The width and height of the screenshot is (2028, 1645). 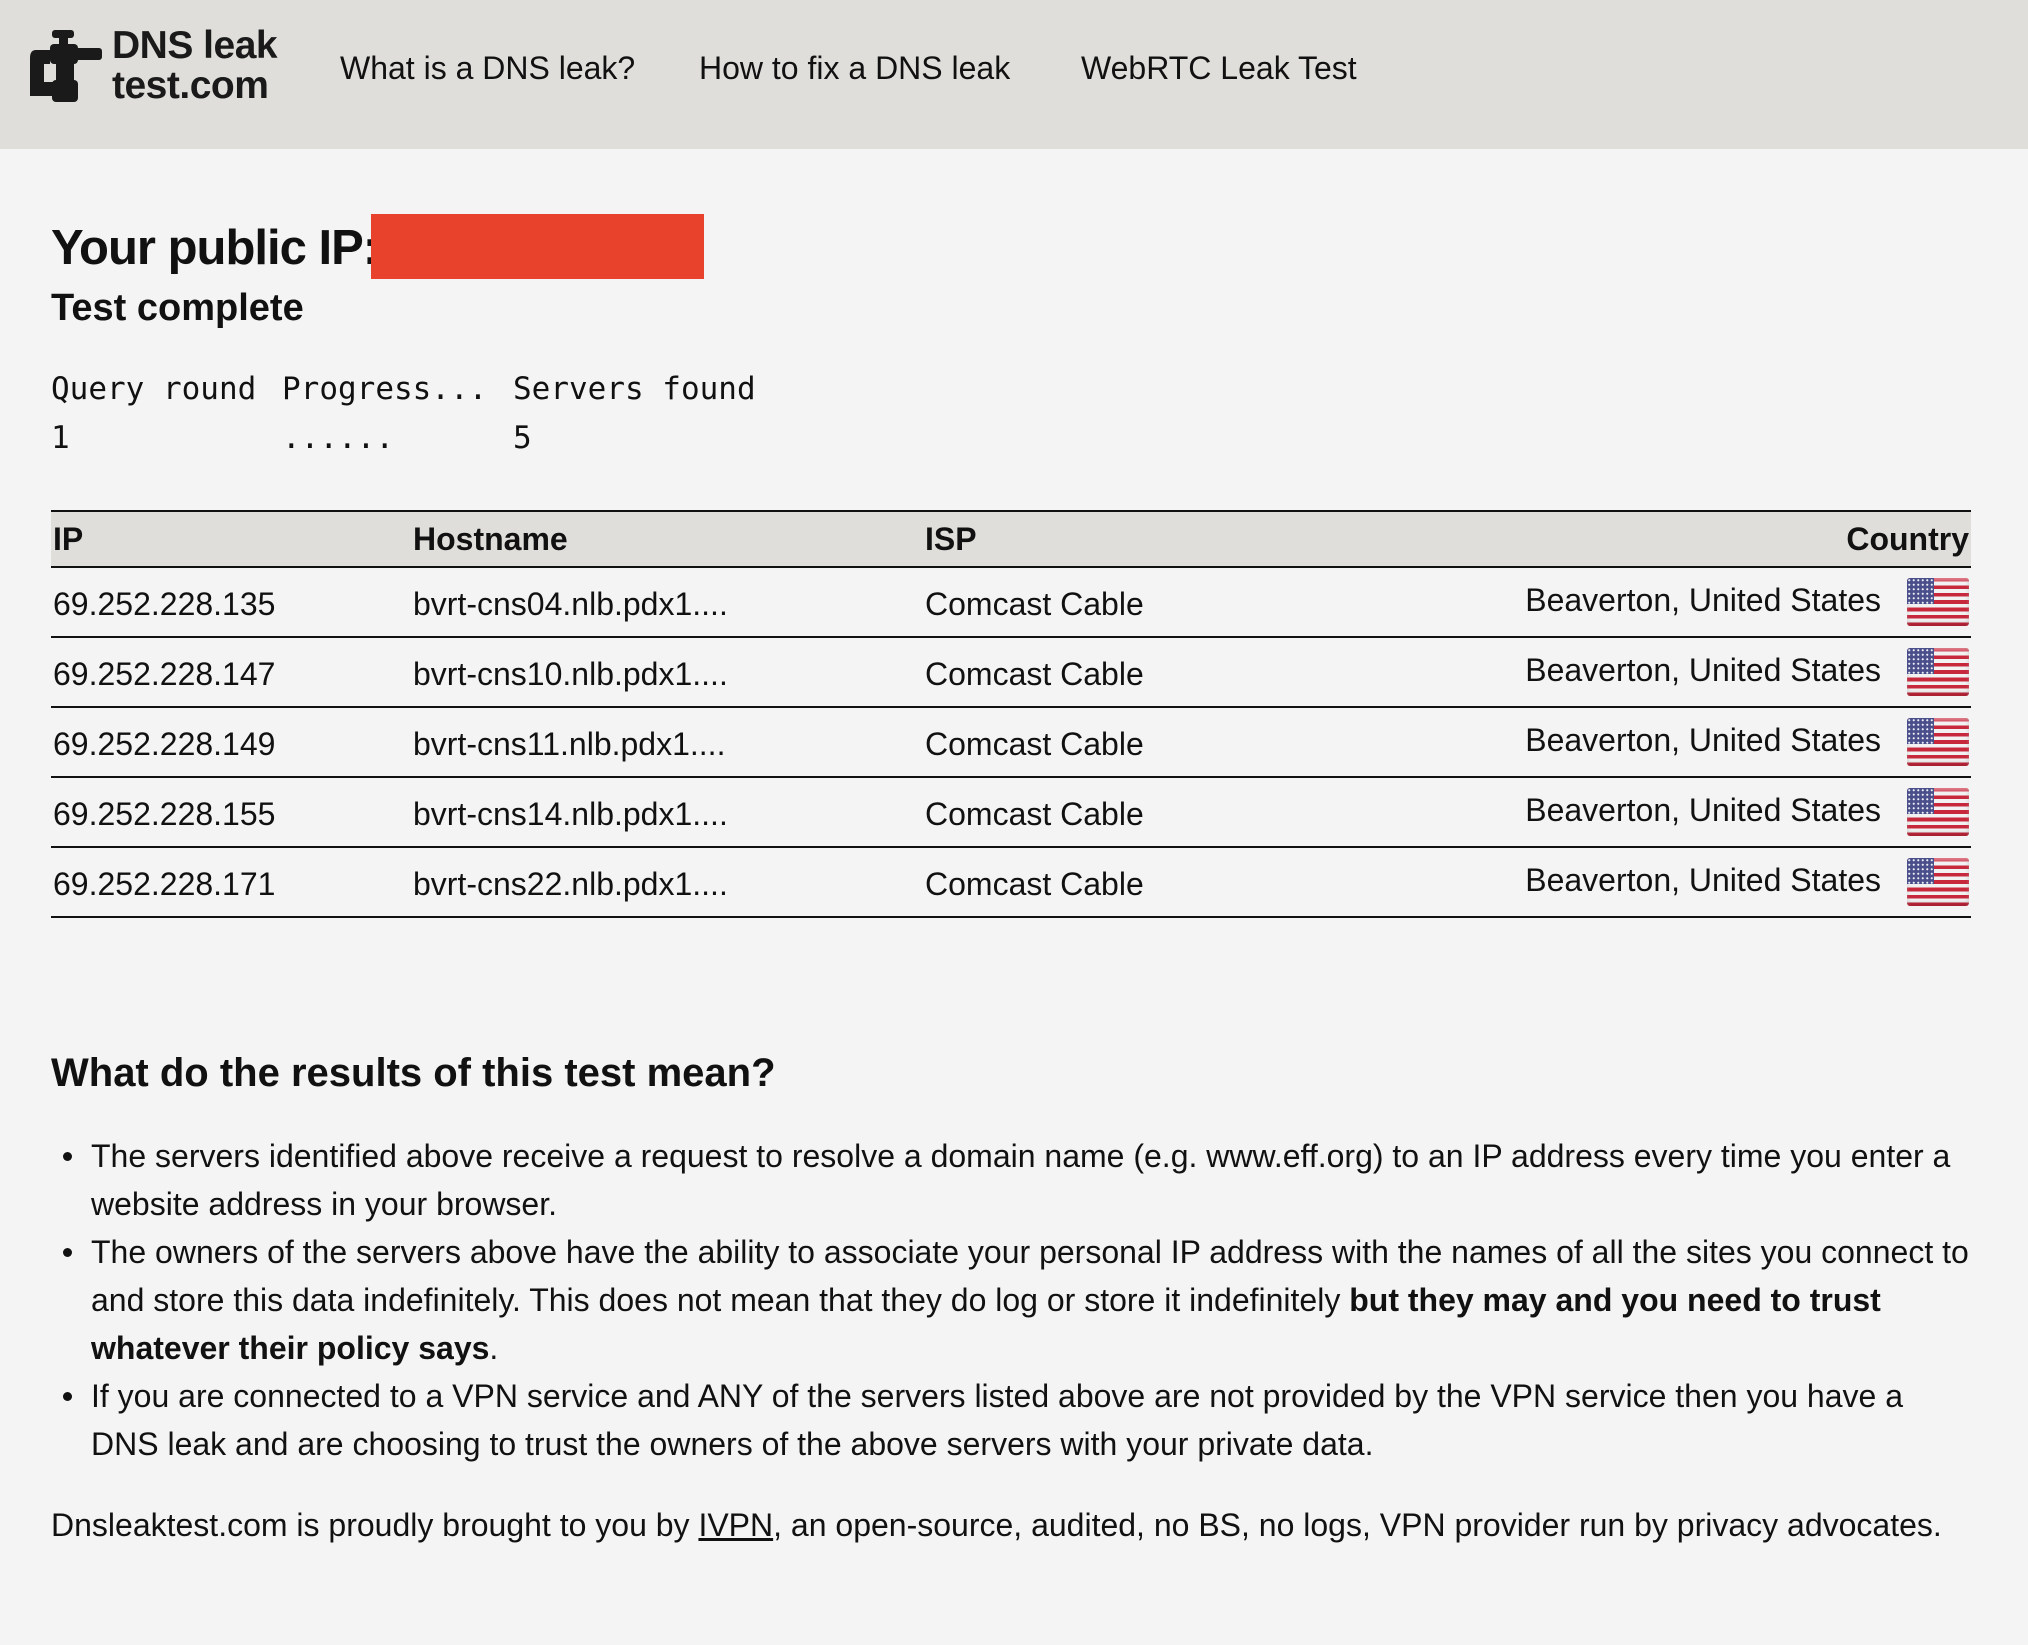 I want to click on nav-webrtc-leak-test: WebRTC Leak Test, so click(x=1219, y=68).